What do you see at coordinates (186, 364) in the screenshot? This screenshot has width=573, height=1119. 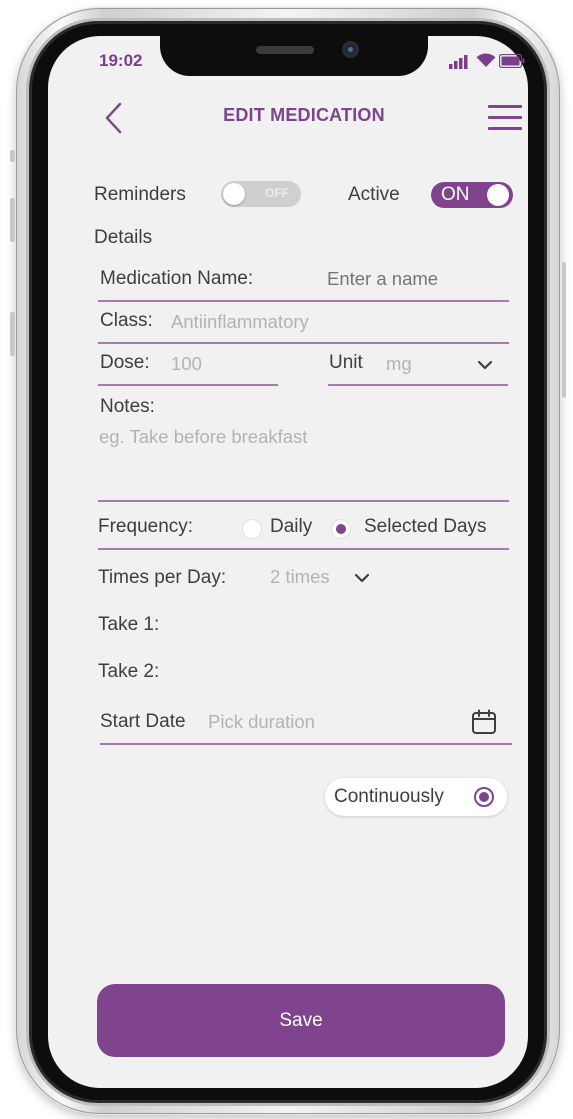 I see `dose-value: 100` at bounding box center [186, 364].